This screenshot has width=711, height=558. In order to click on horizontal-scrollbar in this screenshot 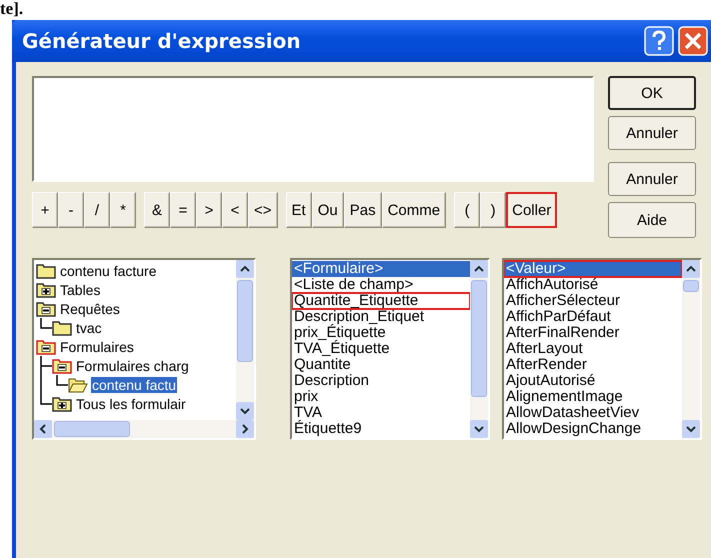, I will do `click(144, 429)`.